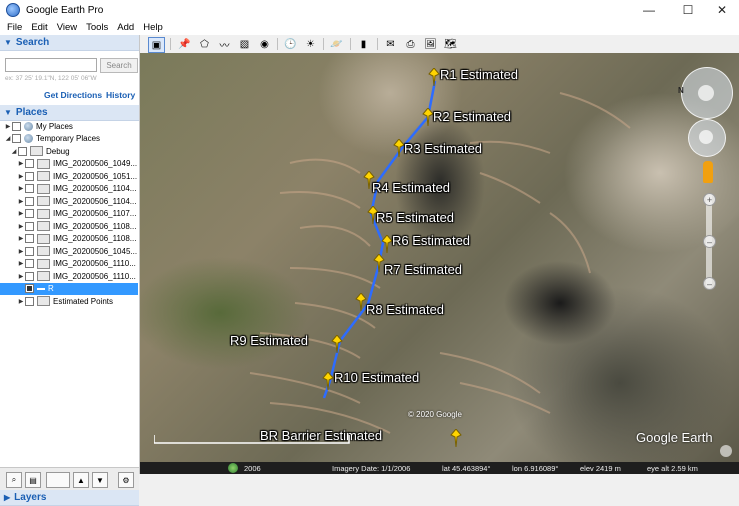 This screenshot has height=506, width=739. Describe the element at coordinates (726, 451) in the screenshot. I see `compass-icon` at that location.